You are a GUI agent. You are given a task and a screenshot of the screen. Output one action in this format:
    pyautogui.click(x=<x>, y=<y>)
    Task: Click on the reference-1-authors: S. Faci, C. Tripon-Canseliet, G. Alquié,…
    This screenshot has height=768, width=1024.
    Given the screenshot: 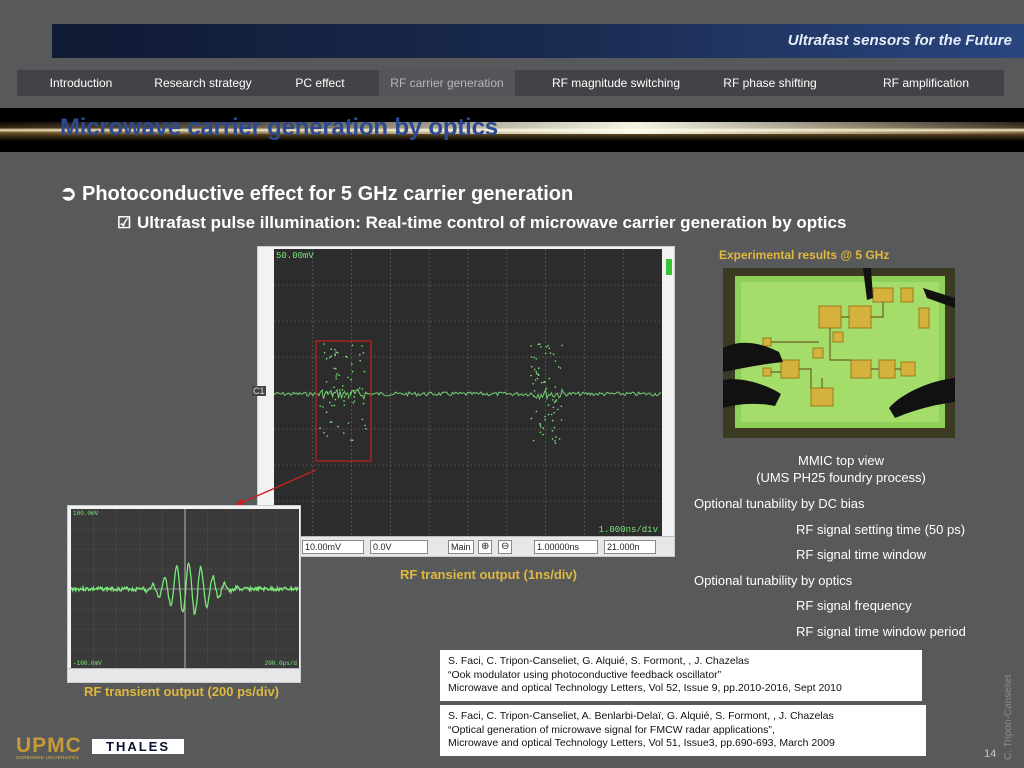 What is the action you would take?
    pyautogui.click(x=599, y=661)
    